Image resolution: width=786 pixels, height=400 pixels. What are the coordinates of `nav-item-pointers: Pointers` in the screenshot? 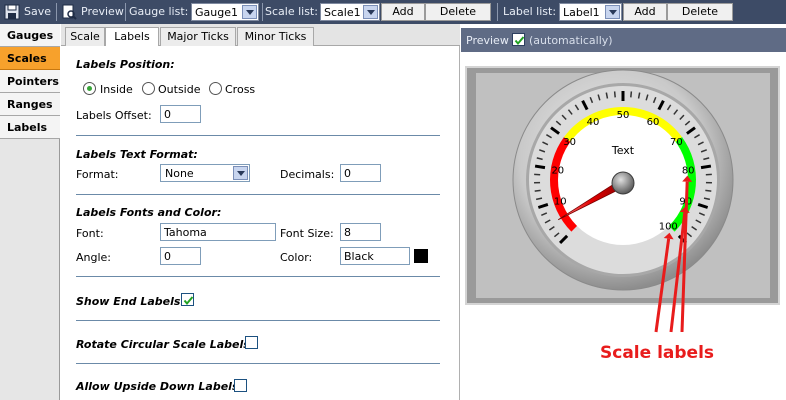 It's located at (30, 81).